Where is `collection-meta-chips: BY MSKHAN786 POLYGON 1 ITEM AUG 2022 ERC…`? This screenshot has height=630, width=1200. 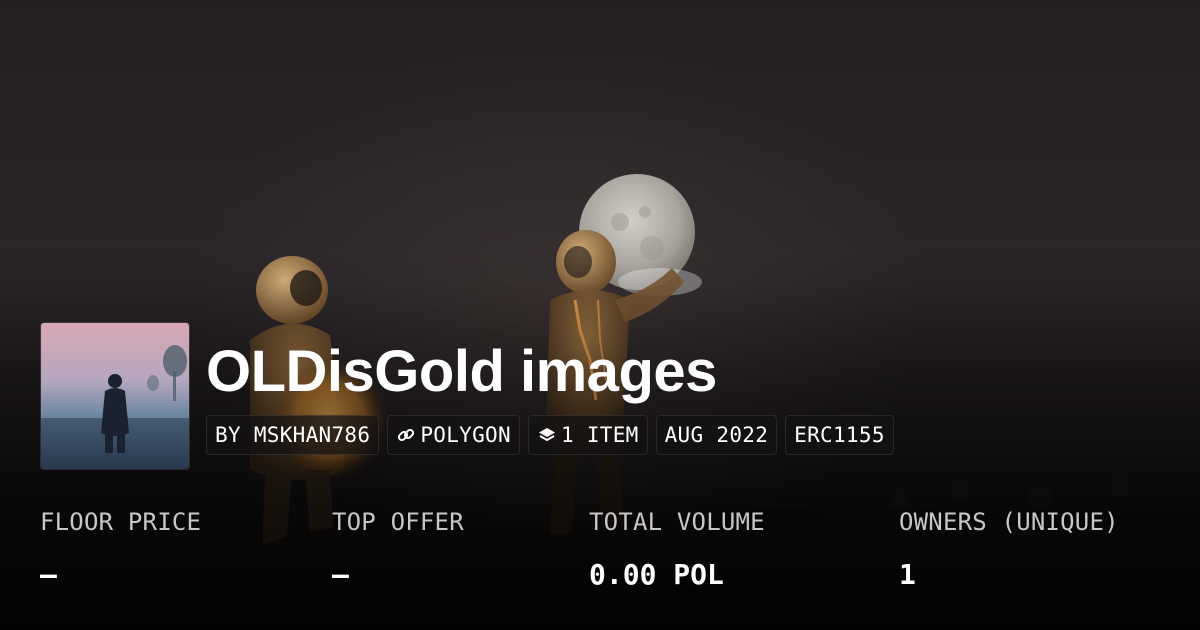 collection-meta-chips: BY MSKHAN786 POLYGON 1 ITEM AUG 2022 ERC… is located at coordinates (550, 435).